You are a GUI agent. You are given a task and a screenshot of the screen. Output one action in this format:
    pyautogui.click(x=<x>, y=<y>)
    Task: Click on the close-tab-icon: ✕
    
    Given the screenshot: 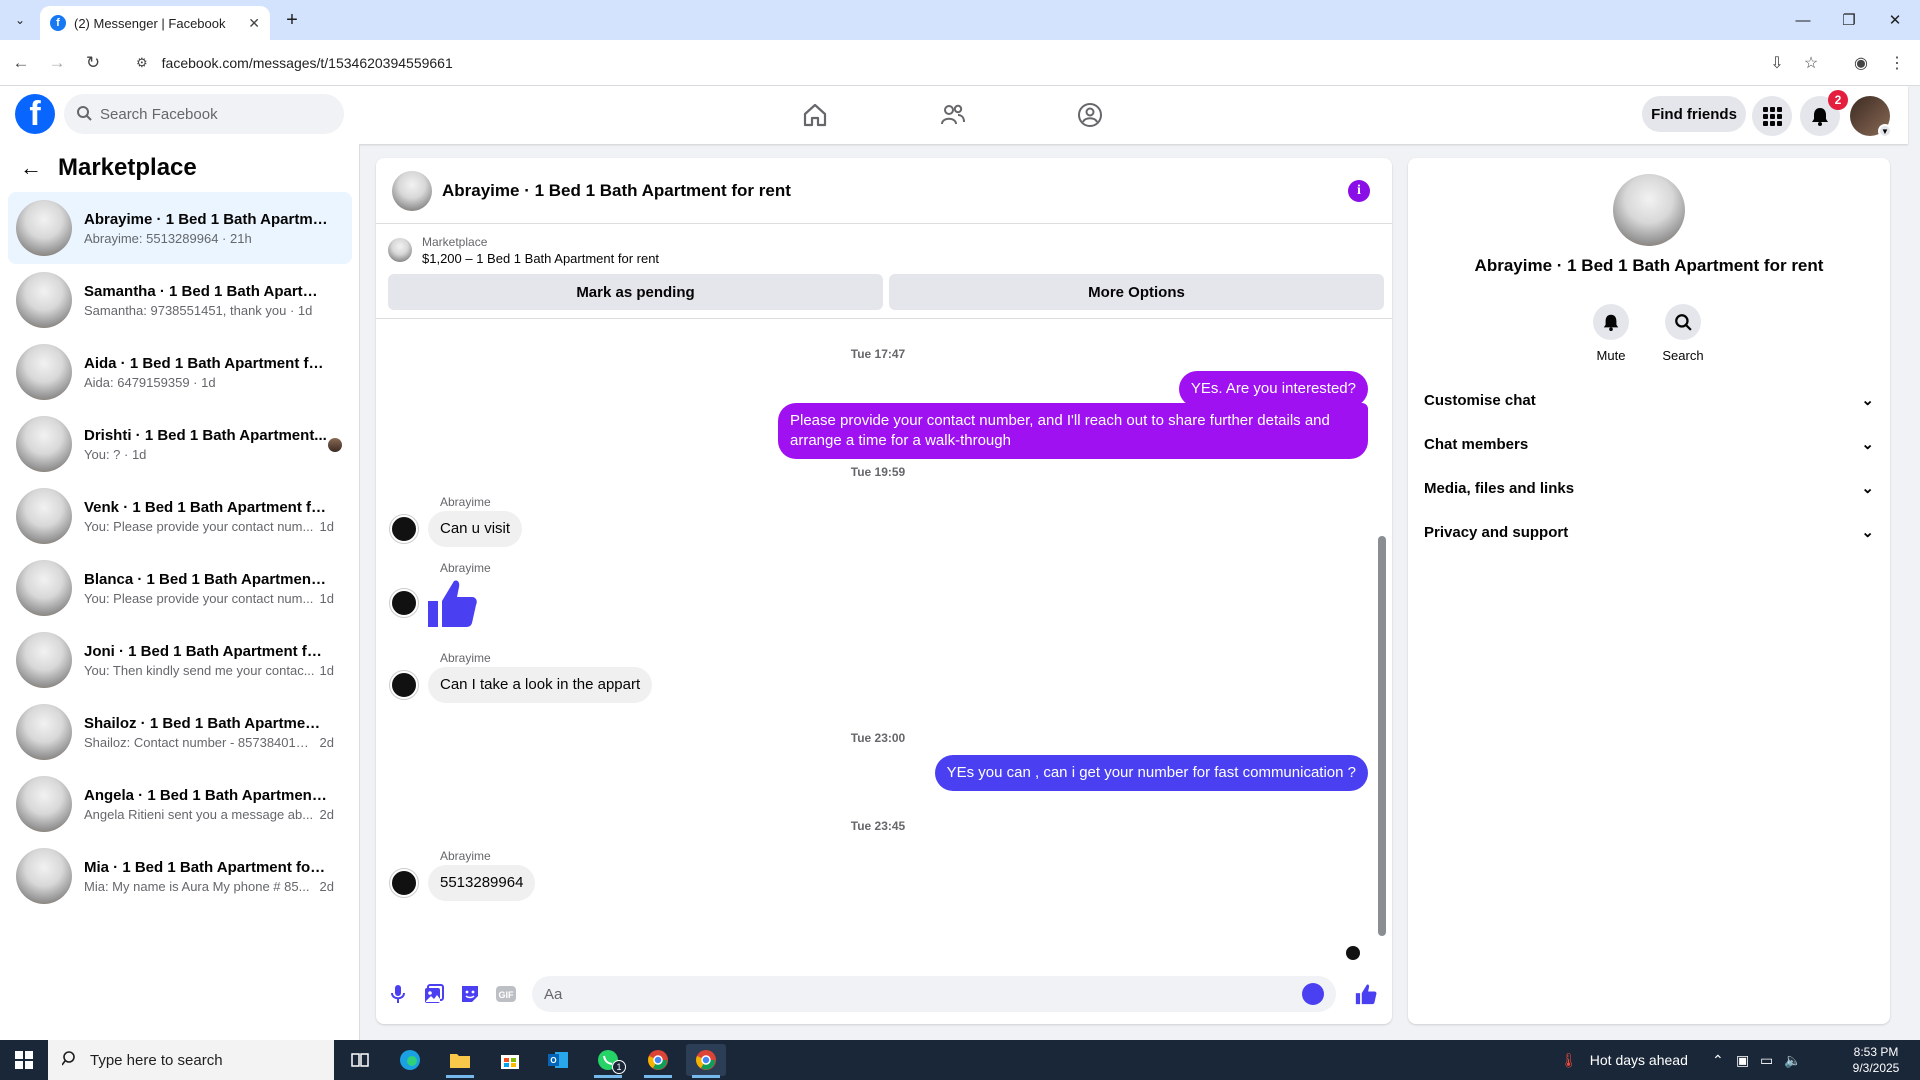 What is the action you would take?
    pyautogui.click(x=254, y=23)
    